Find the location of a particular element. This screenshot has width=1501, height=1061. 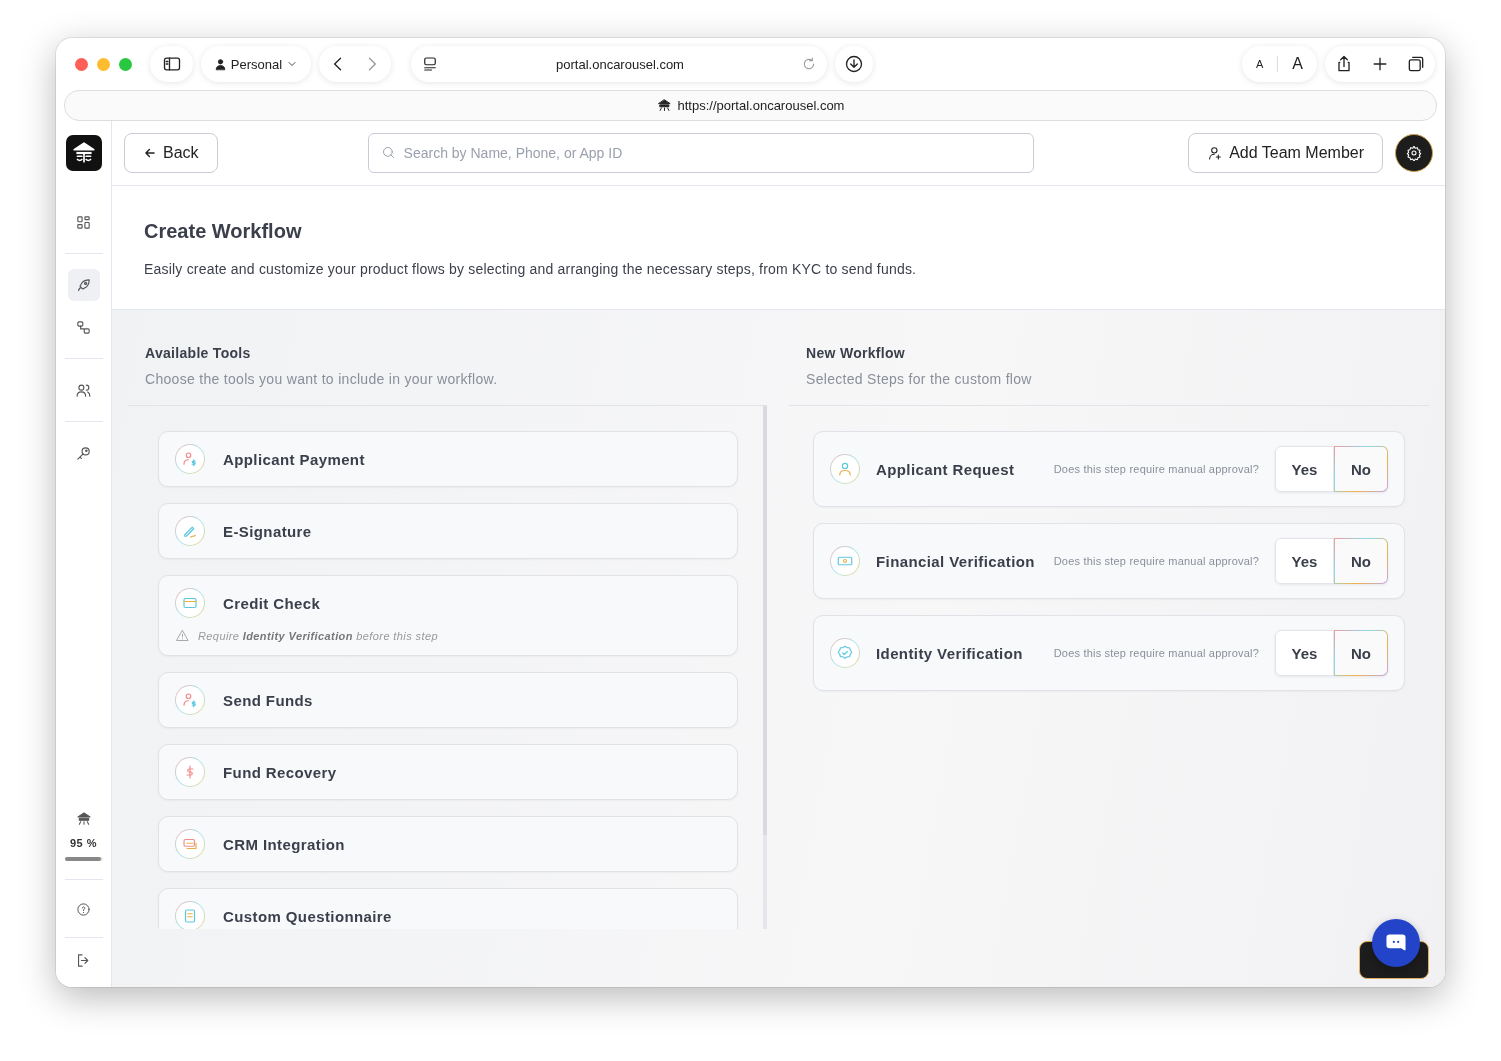

profile-menu: Personal is located at coordinates (256, 64).